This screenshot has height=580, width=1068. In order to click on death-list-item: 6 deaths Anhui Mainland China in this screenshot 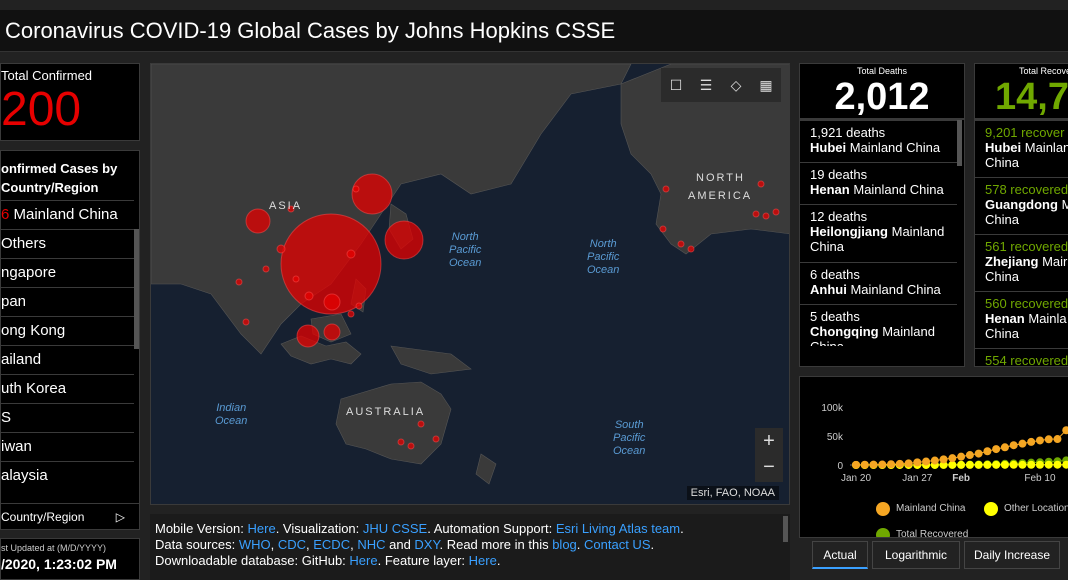, I will do `click(878, 283)`.